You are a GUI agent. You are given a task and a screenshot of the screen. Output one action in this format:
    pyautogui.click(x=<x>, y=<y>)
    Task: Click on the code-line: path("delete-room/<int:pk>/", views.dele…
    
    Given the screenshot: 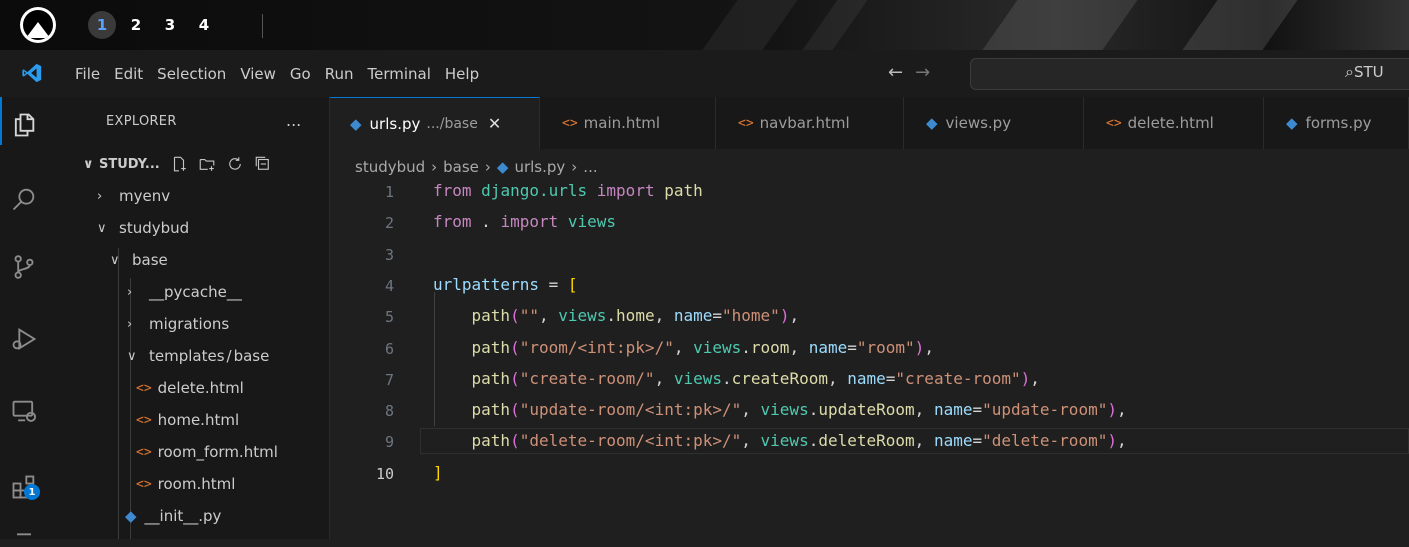 What is the action you would take?
    pyautogui.click(x=780, y=440)
    